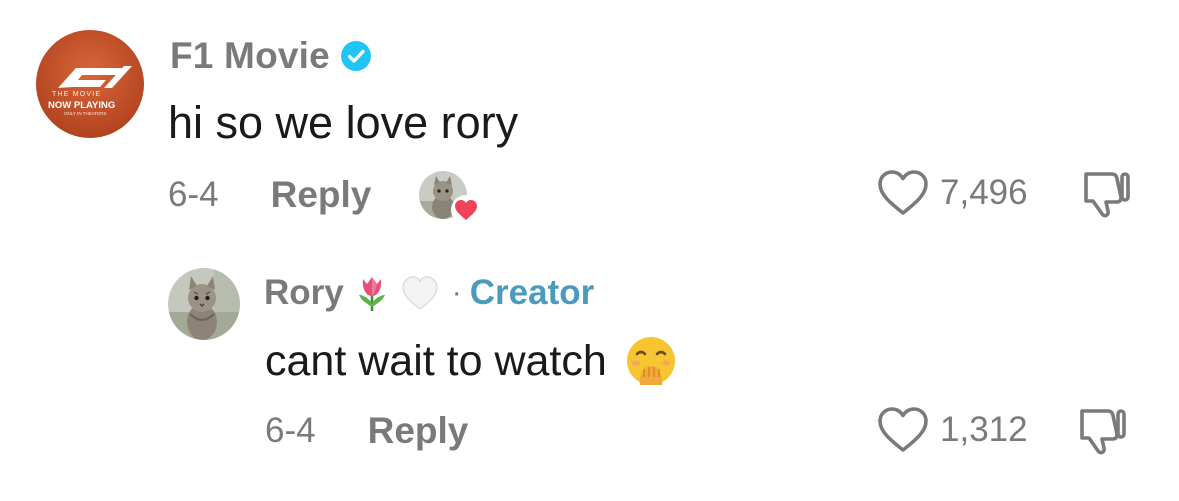 This screenshot has height=501, width=1179. What do you see at coordinates (984, 192) in the screenshot?
I see `comment-like-count: 7,496` at bounding box center [984, 192].